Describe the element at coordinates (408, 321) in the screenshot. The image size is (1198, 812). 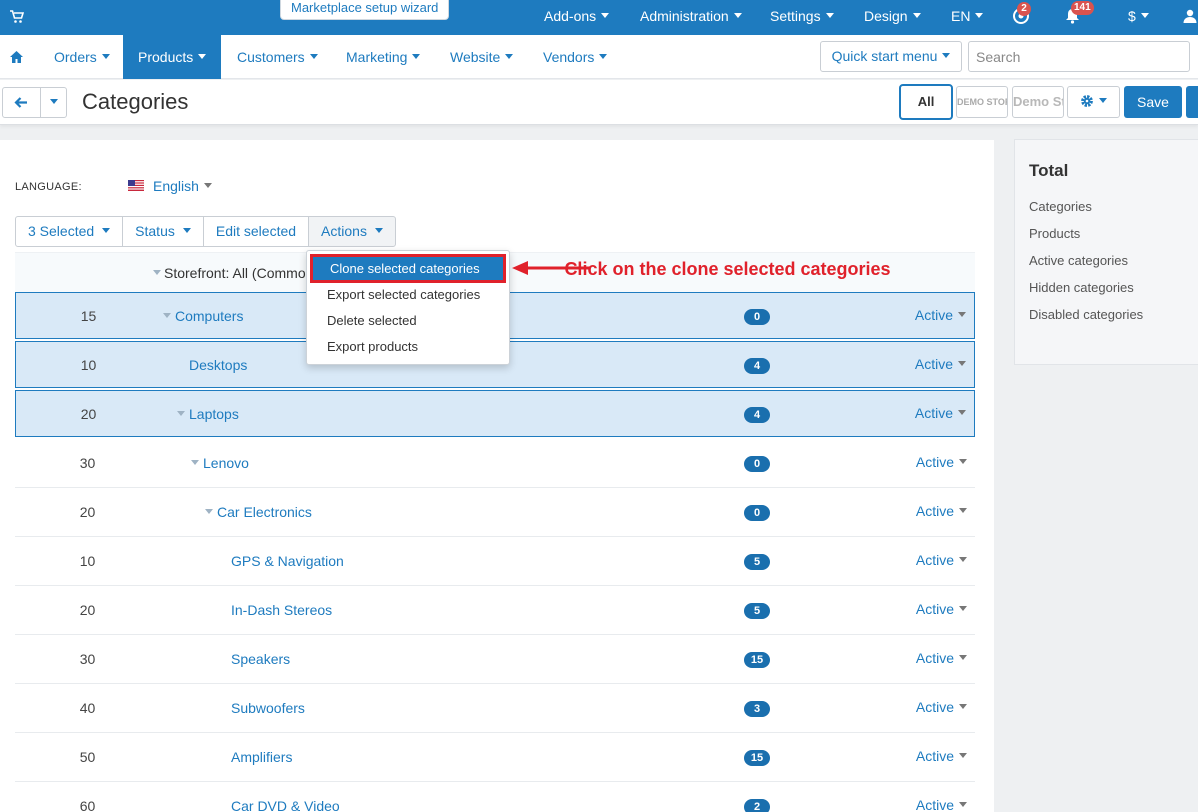
I see `delete-selected-item: Delete selected` at that location.